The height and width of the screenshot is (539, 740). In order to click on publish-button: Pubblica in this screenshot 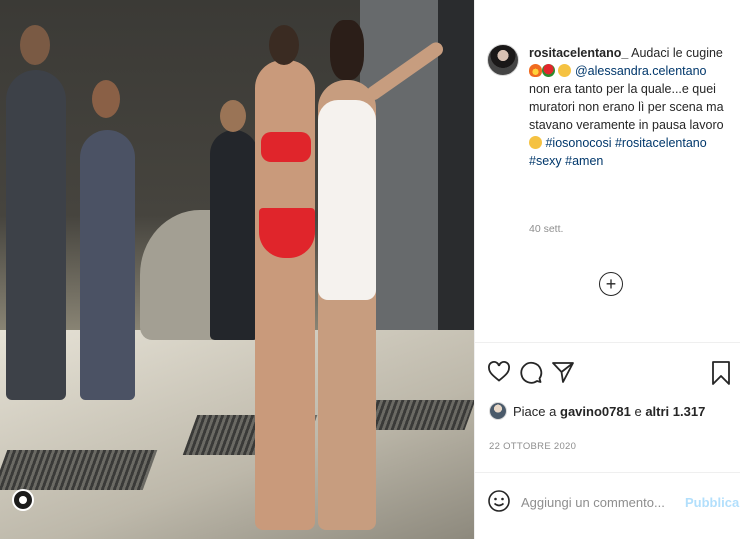, I will do `click(712, 502)`.